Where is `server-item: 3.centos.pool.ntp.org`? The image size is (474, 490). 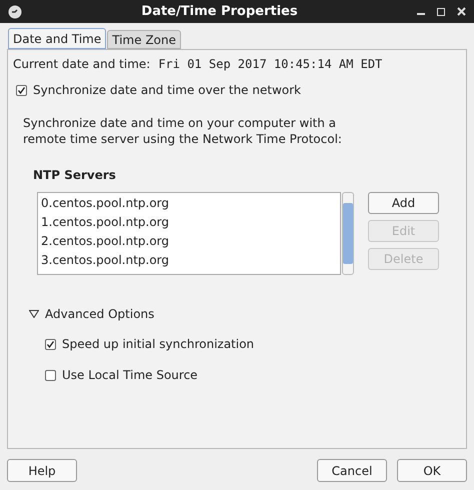 server-item: 3.centos.pool.ntp.org is located at coordinates (189, 260).